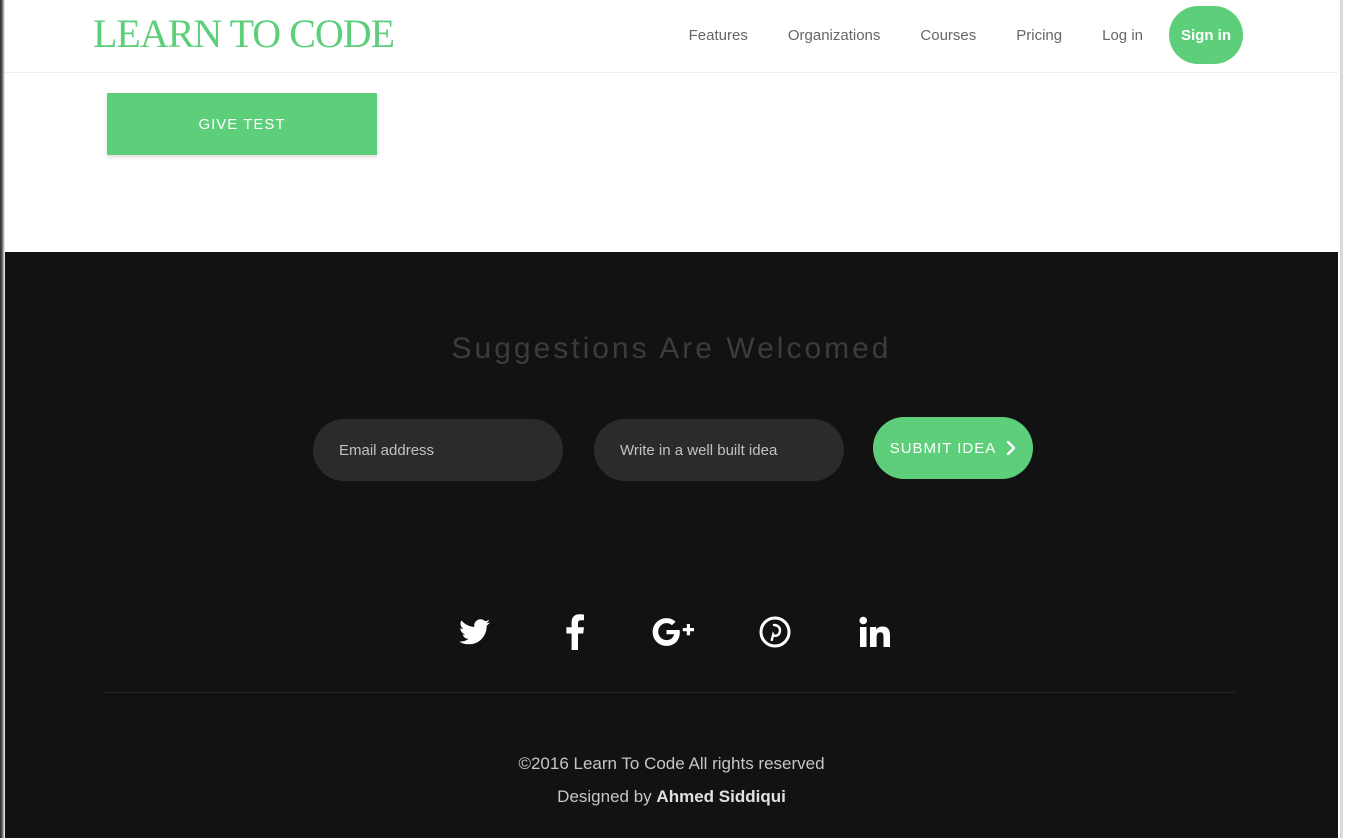 This screenshot has width=1350, height=838. I want to click on footer-title: Suggestions Are Welcomed, so click(671, 348).